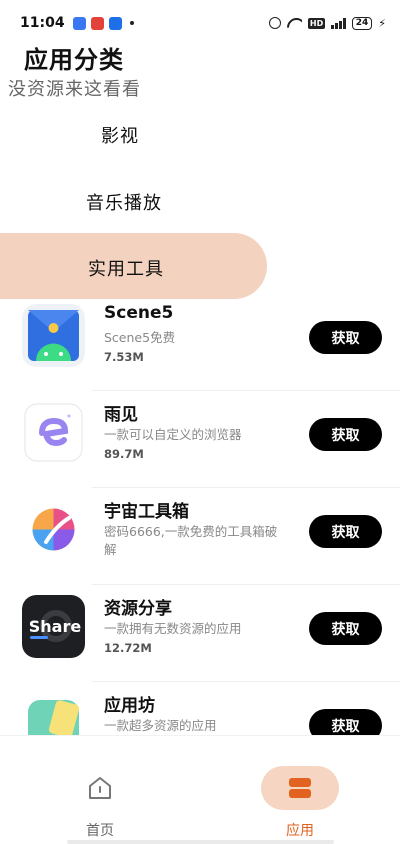  What do you see at coordinates (173, 628) in the screenshot?
I see `app-description: 一款拥有无数资源的应用` at bounding box center [173, 628].